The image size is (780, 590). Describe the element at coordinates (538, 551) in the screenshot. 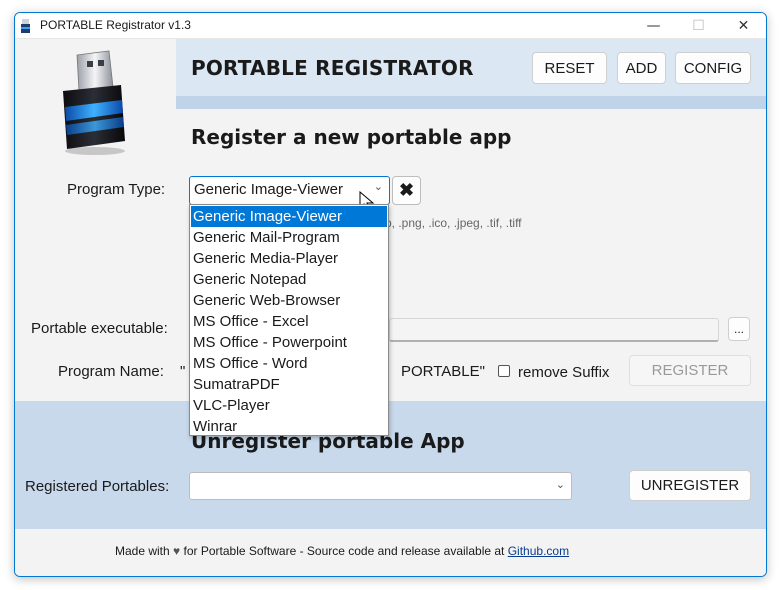

I see `github-link: Github.com` at that location.